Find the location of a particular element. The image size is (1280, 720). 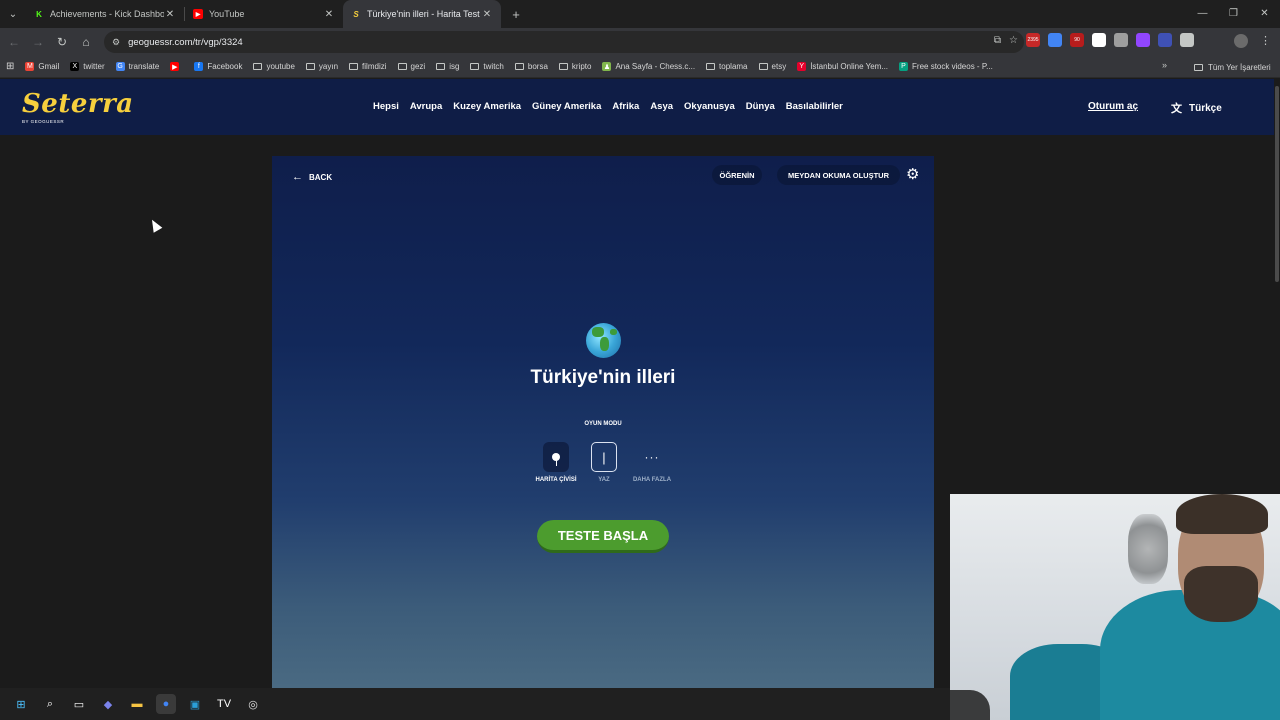

nav-item: Afrika is located at coordinates (625, 106).